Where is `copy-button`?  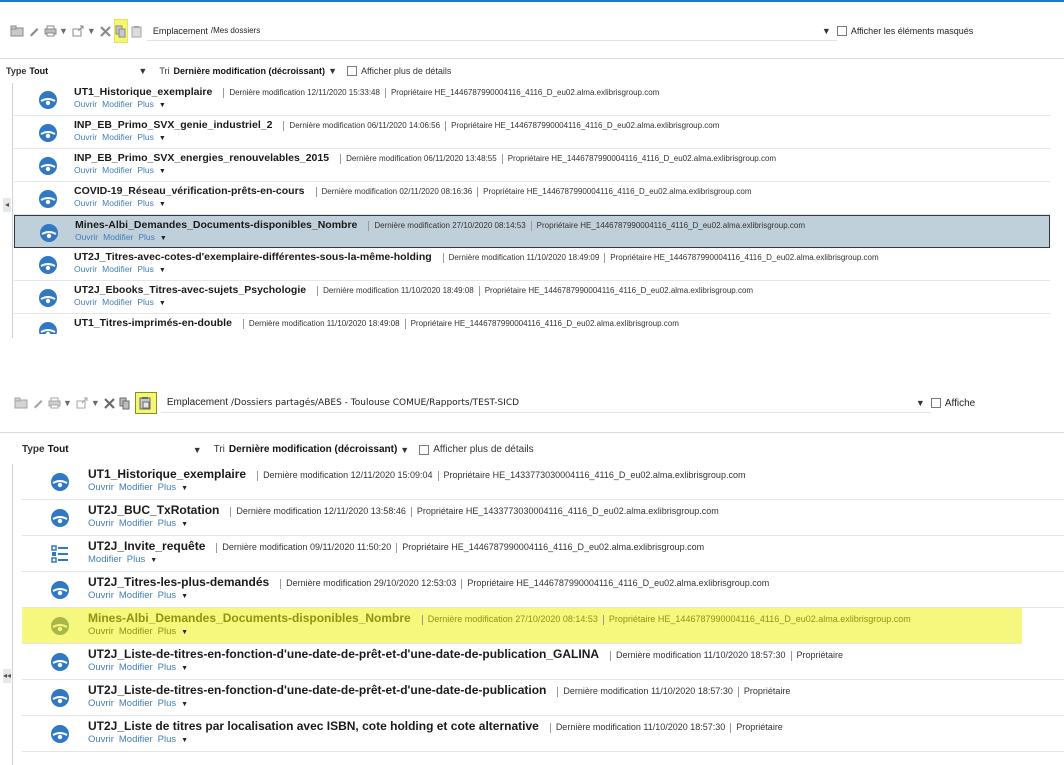
copy-button is located at coordinates (125, 403).